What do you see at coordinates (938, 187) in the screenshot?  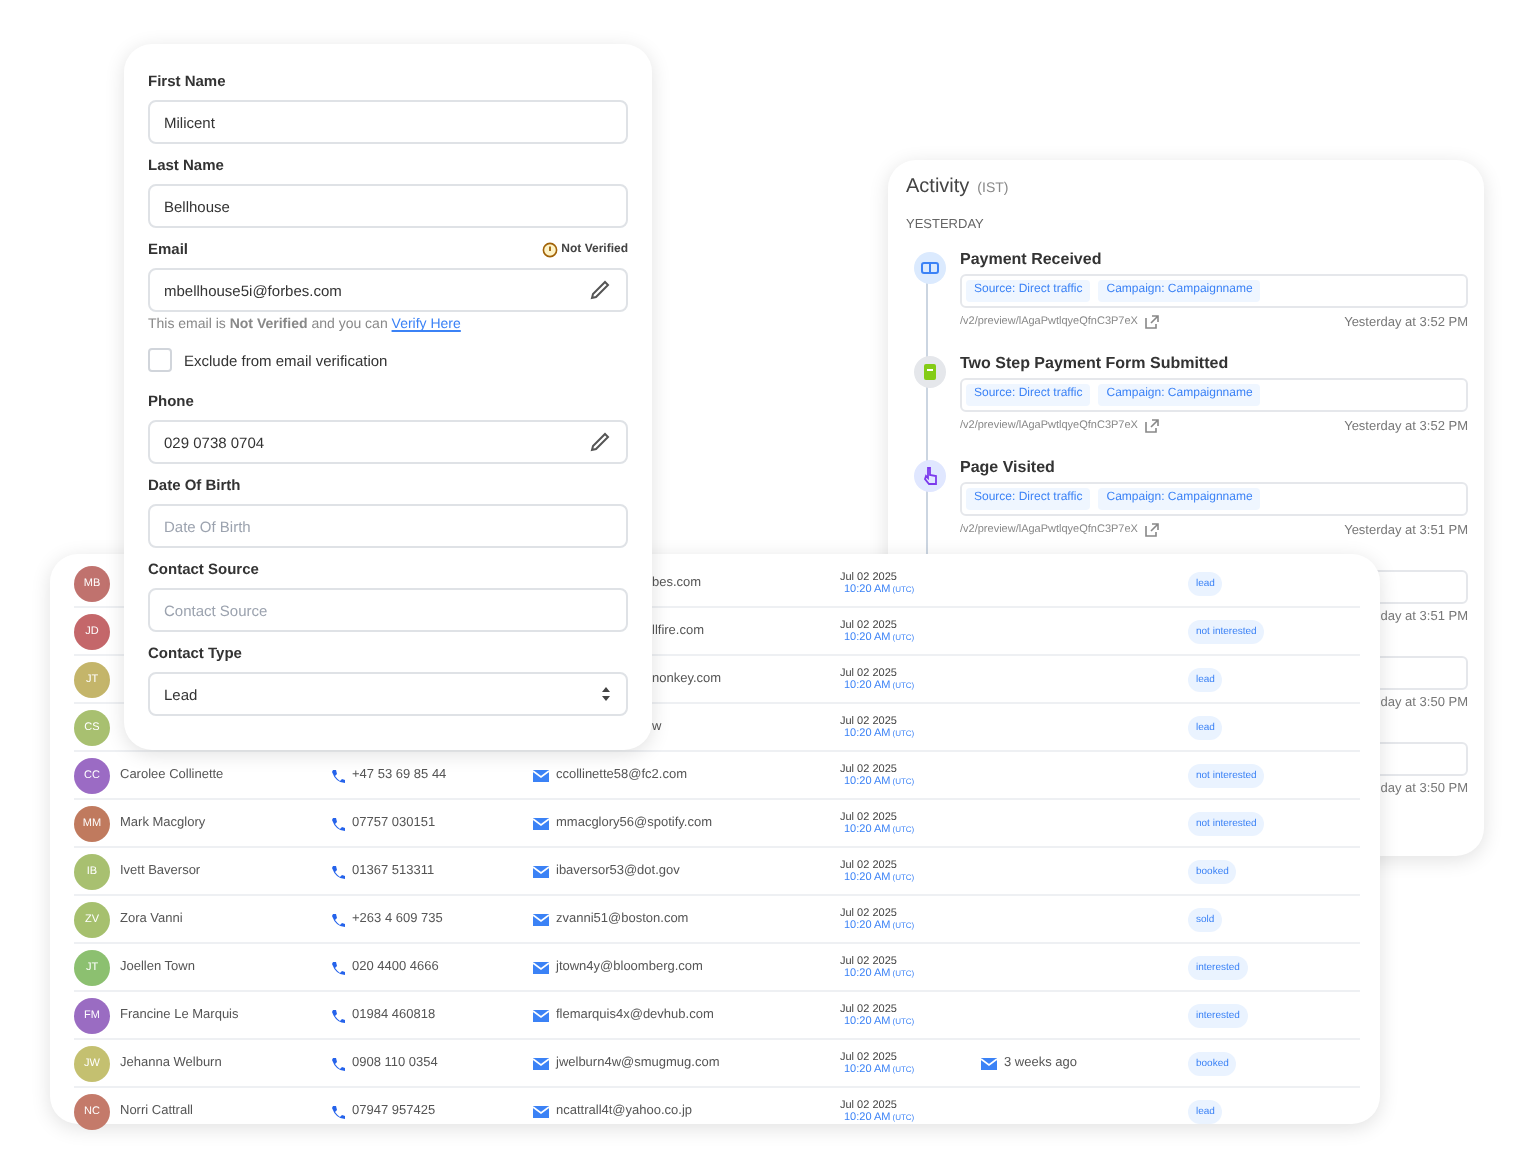 I see `panel-title: Activity` at bounding box center [938, 187].